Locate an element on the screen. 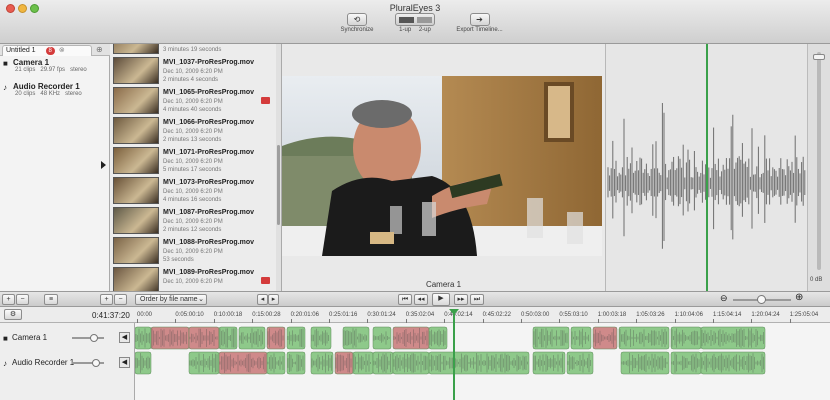  project-tabs: Untitled 1 8 ⊗ ⊕ is located at coordinates (55, 50).